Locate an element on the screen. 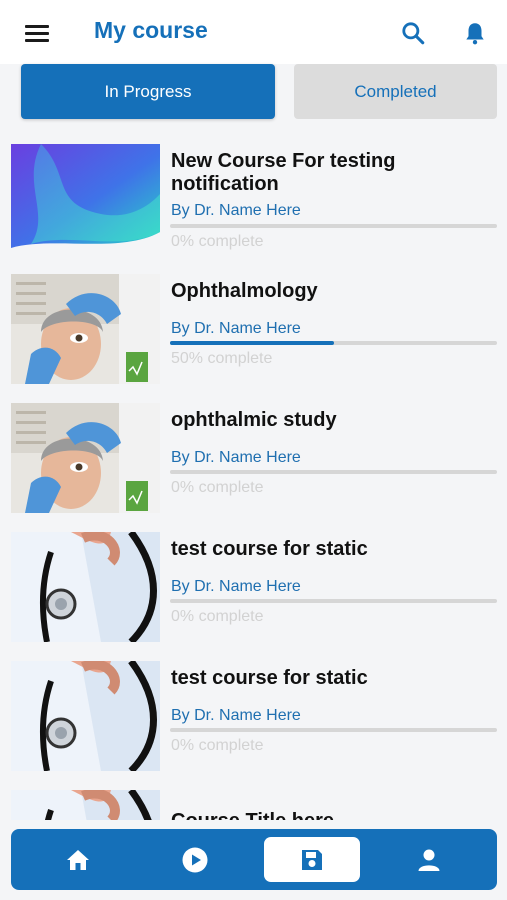  save-icon is located at coordinates (312, 859).